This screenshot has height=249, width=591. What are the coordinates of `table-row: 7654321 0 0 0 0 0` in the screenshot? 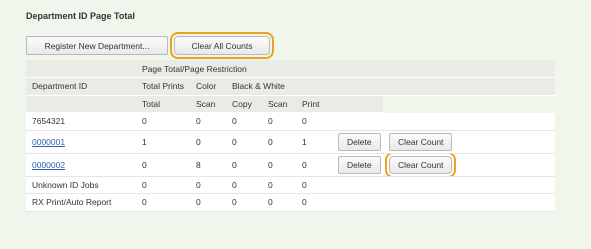 It's located at (291, 121).